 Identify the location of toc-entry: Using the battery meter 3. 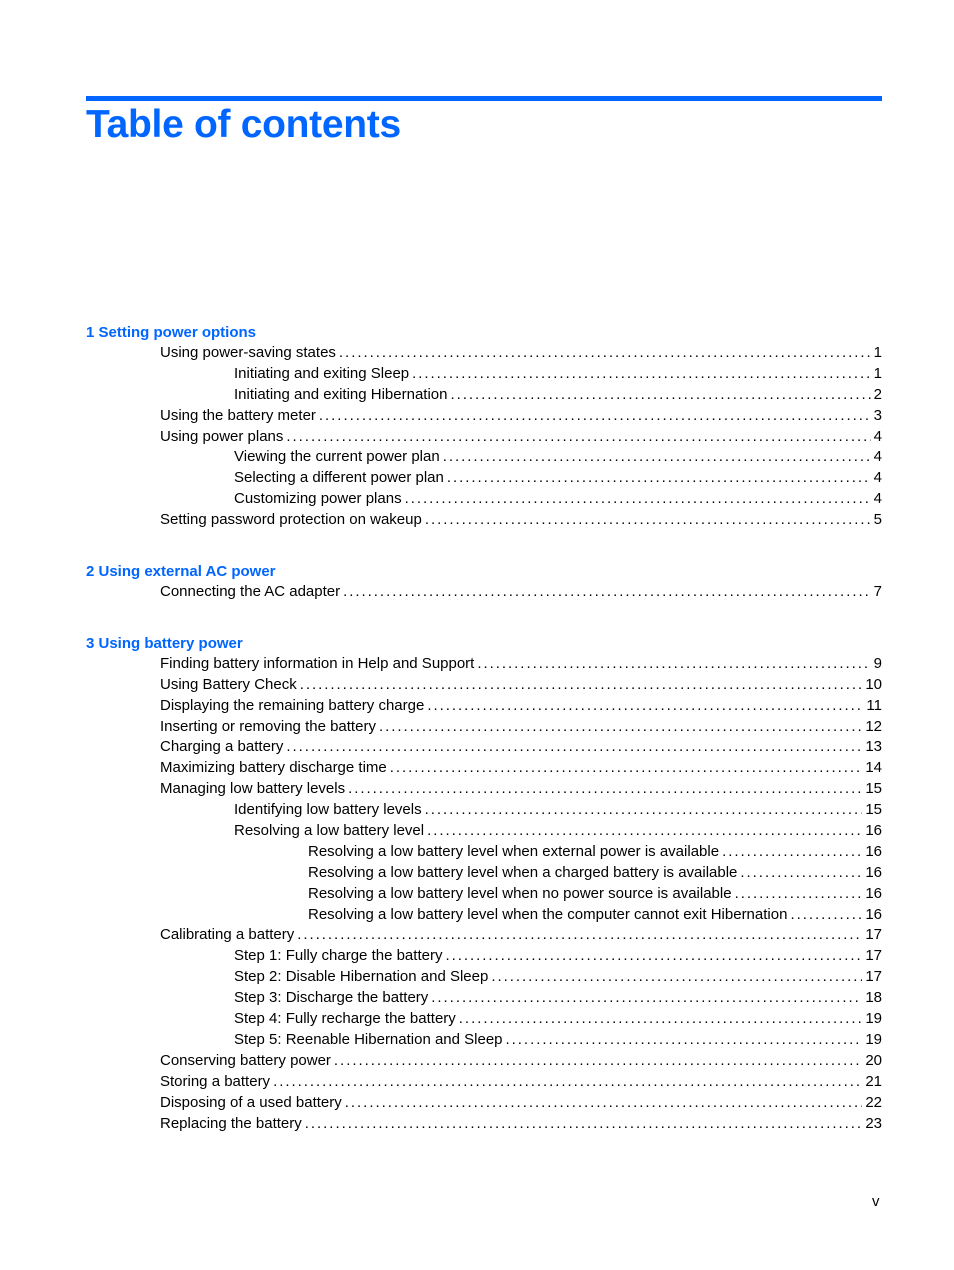
(484, 416).